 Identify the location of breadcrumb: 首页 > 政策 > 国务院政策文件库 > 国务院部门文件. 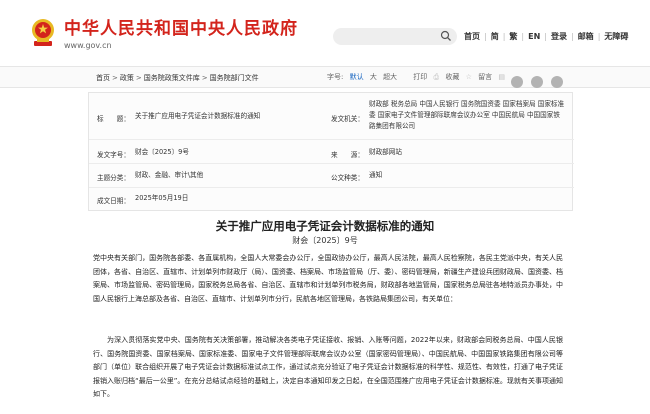
(177, 78).